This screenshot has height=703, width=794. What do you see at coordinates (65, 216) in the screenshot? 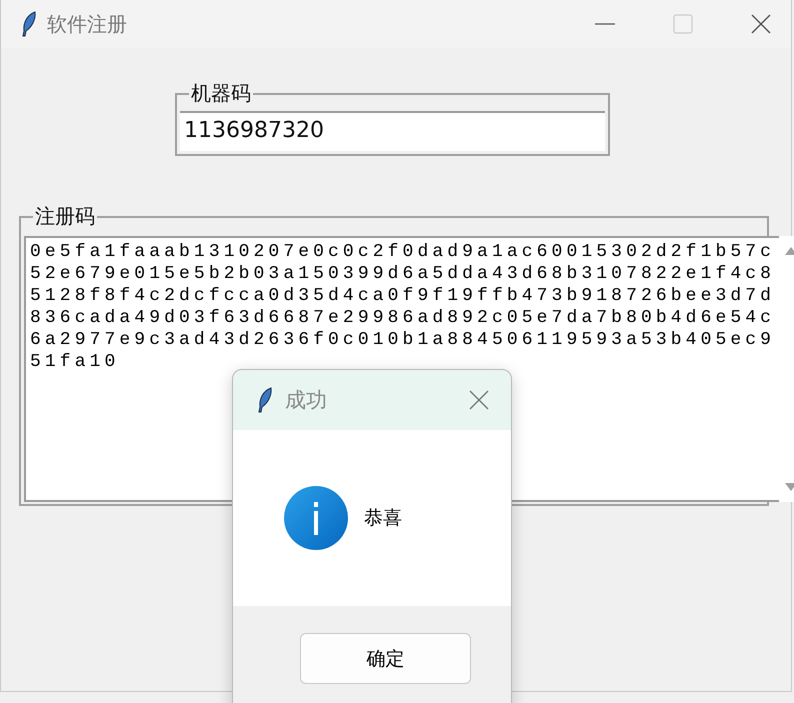
I see `group-label: 注册码` at bounding box center [65, 216].